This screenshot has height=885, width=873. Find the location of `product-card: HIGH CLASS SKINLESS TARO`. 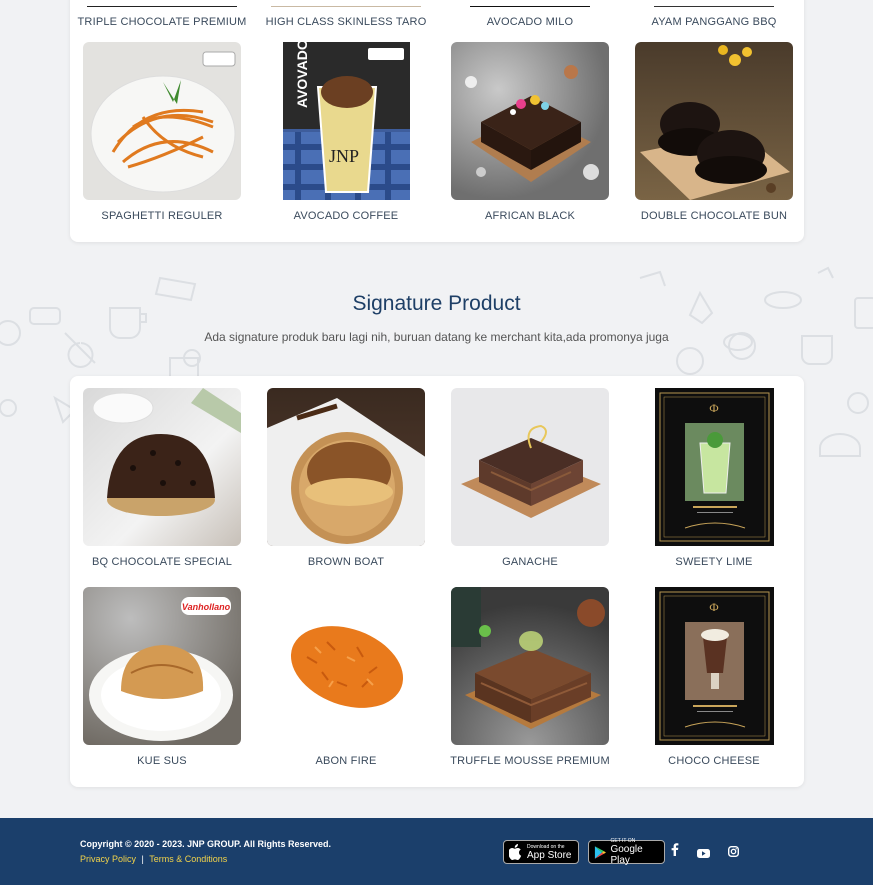

product-card: HIGH CLASS SKINLESS TARO is located at coordinates (346, 17).